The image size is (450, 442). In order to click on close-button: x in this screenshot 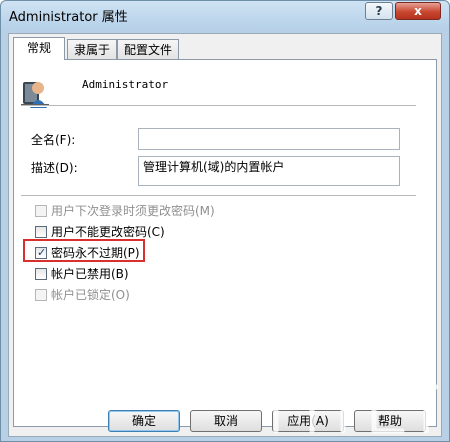, I will do `click(418, 11)`.